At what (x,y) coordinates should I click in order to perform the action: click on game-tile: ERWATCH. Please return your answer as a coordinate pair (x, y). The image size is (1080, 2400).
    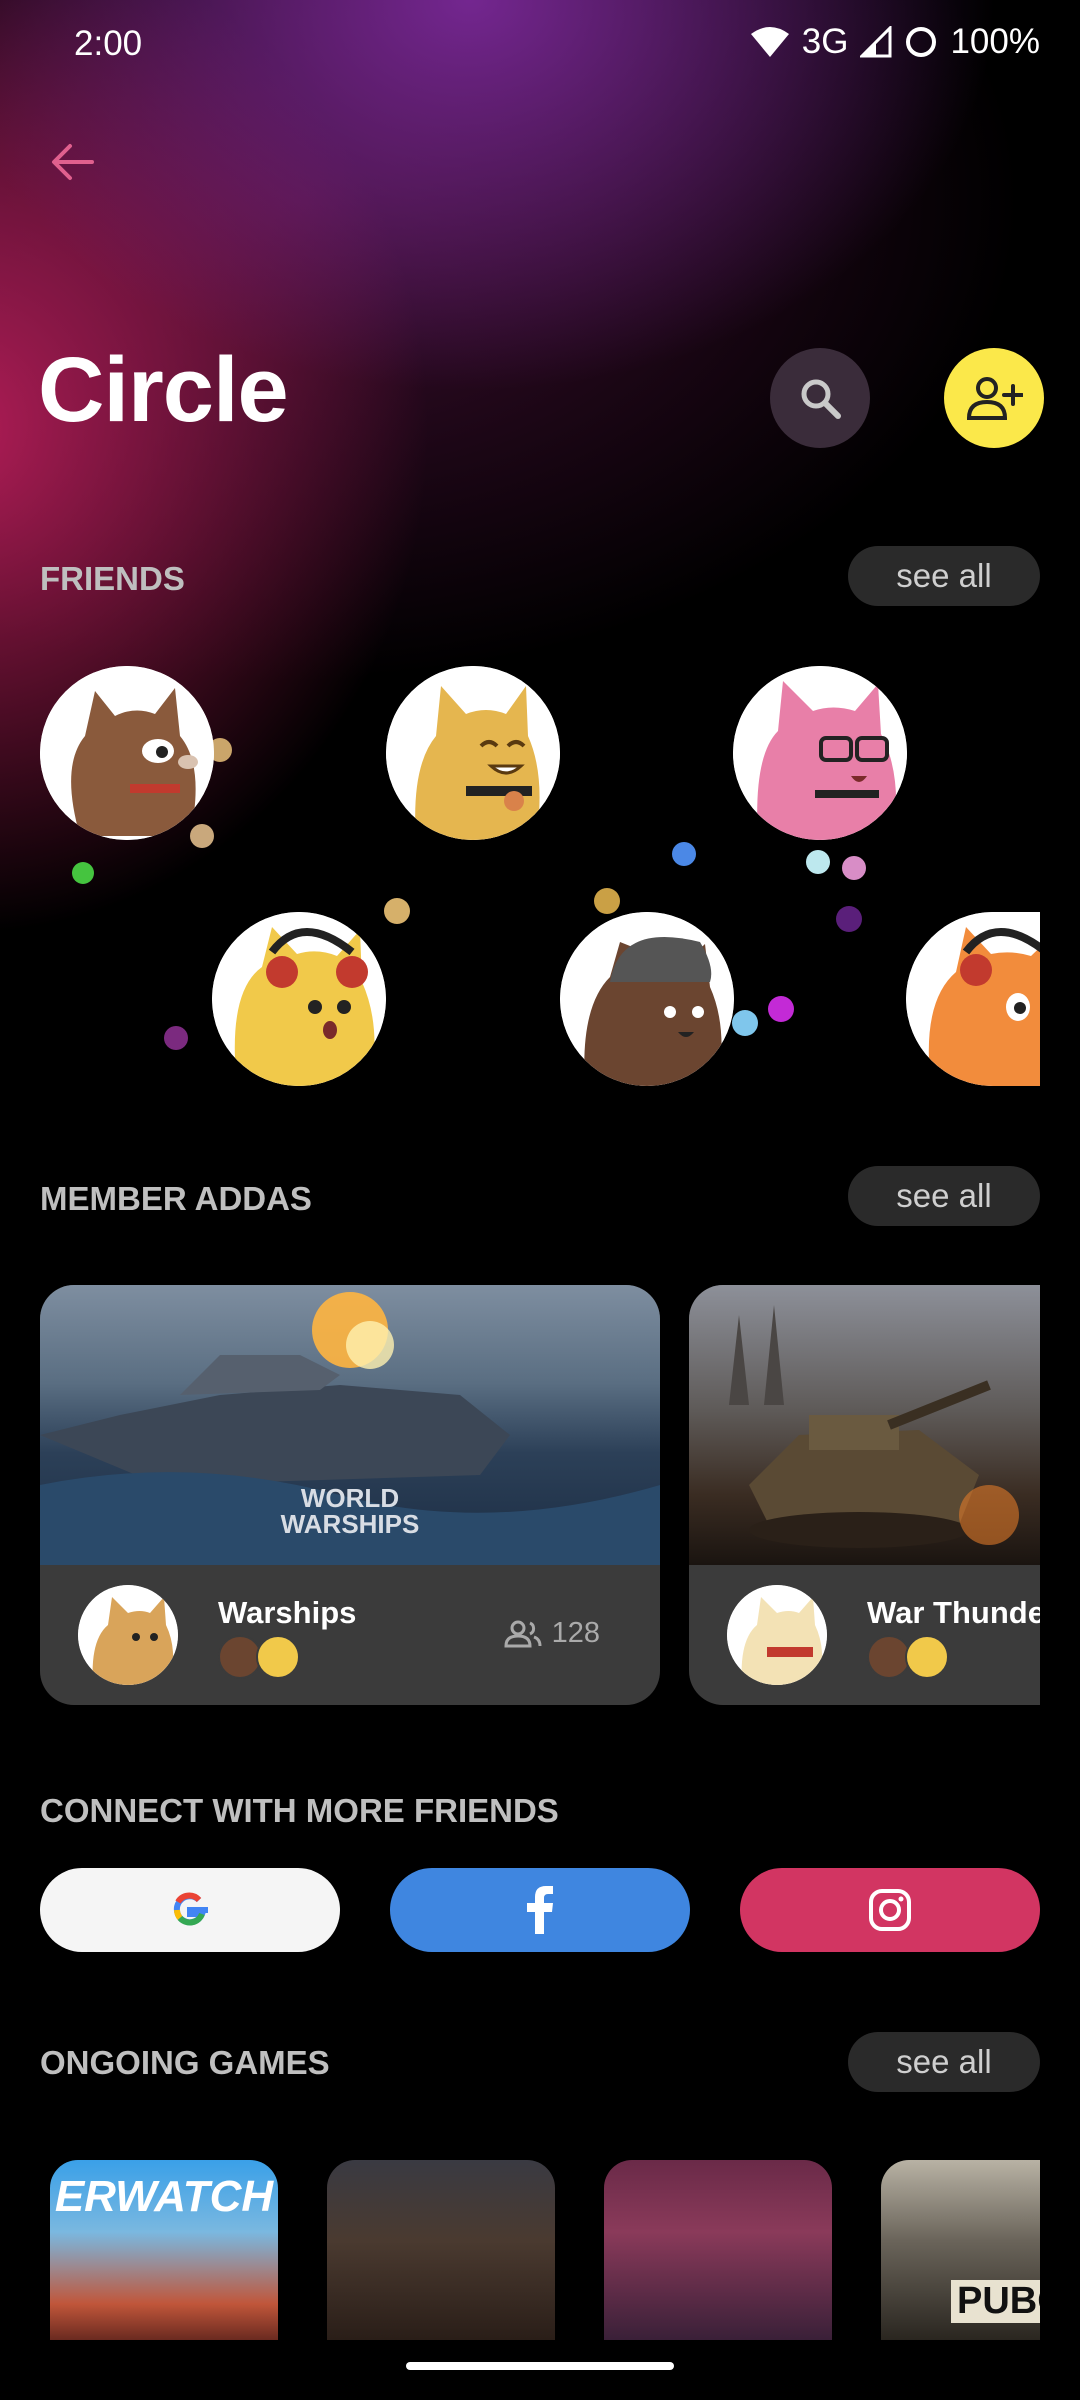
    Looking at the image, I should click on (164, 2250).